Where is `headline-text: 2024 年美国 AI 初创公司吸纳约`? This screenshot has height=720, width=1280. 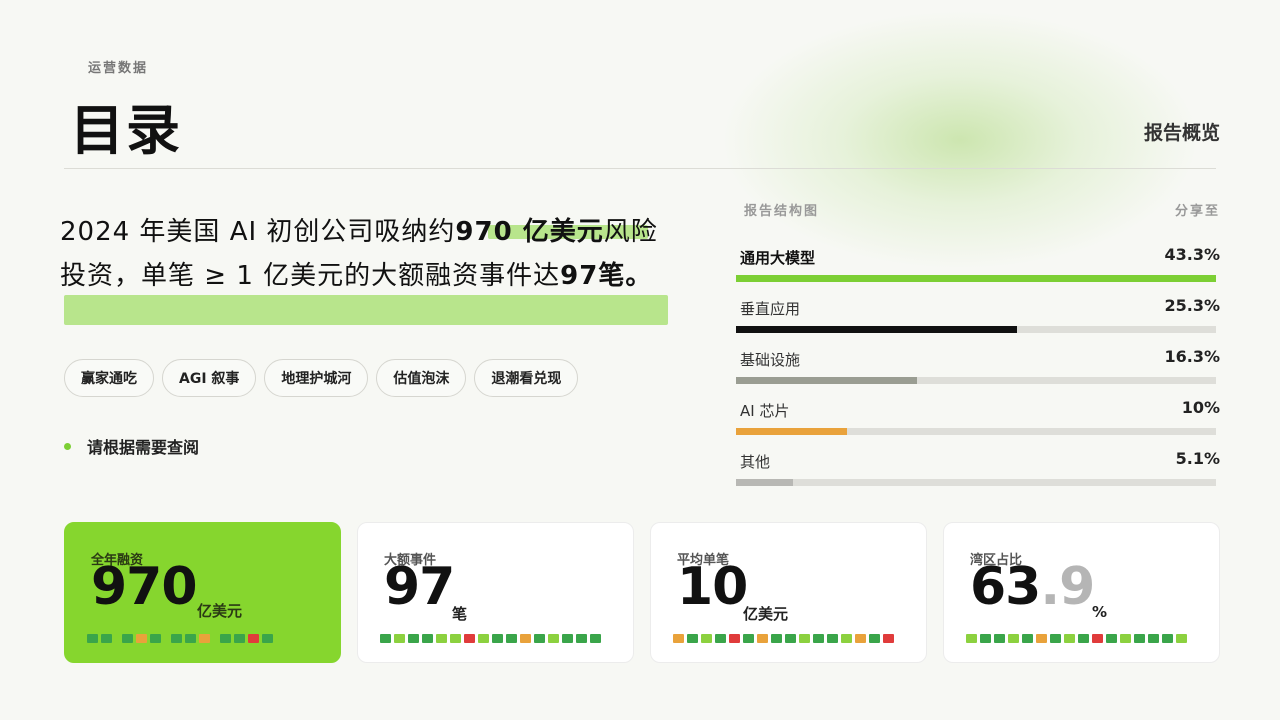 headline-text: 2024 年美国 AI 初创公司吸纳约 is located at coordinates (258, 232).